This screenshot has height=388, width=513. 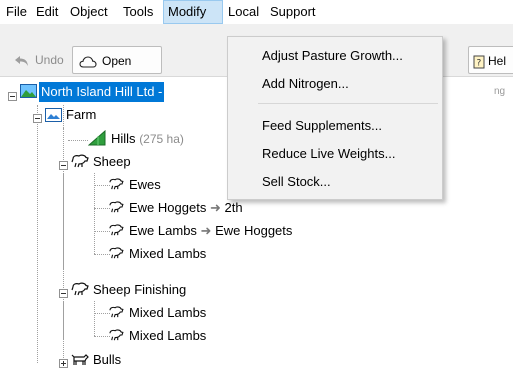 I want to click on tree-node-ewe-hoggets: Ewe Hoggets ➜ 2th, so click(x=186, y=208).